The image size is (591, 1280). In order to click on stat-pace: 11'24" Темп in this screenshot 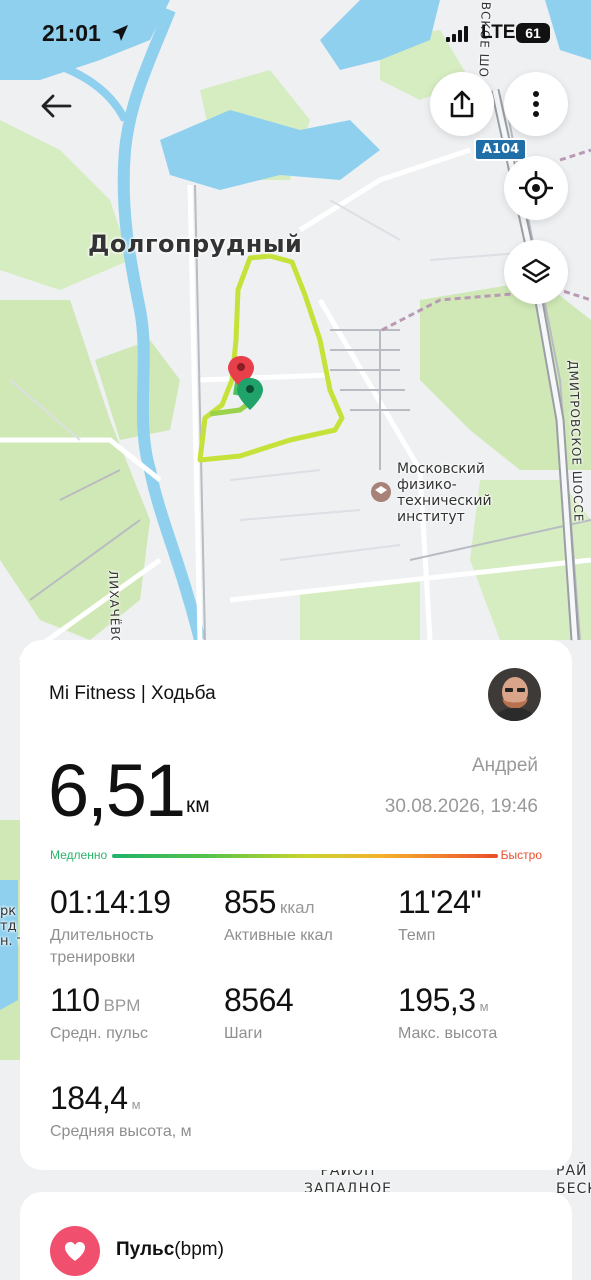, I will do `click(440, 915)`.